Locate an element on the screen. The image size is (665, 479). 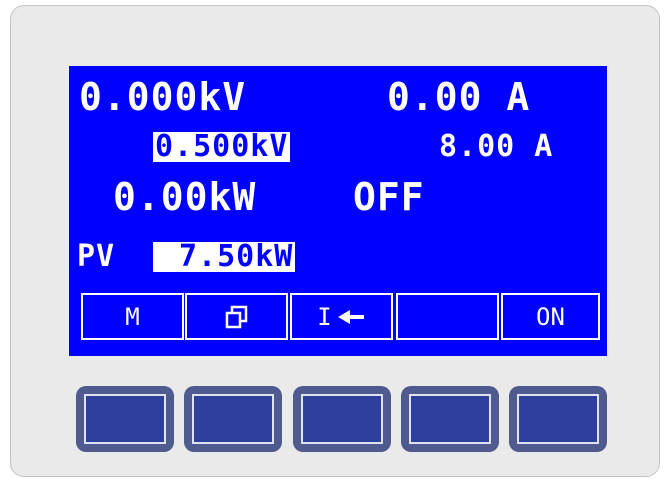
hardware-key-4-face is located at coordinates (450, 419).